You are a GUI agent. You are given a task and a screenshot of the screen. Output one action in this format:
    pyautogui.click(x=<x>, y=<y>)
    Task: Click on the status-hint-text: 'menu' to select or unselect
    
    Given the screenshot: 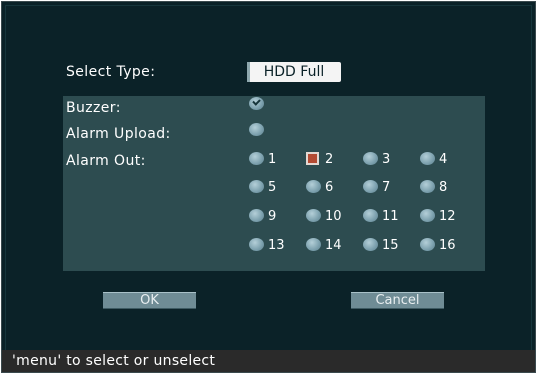 What is the action you would take?
    pyautogui.click(x=114, y=361)
    